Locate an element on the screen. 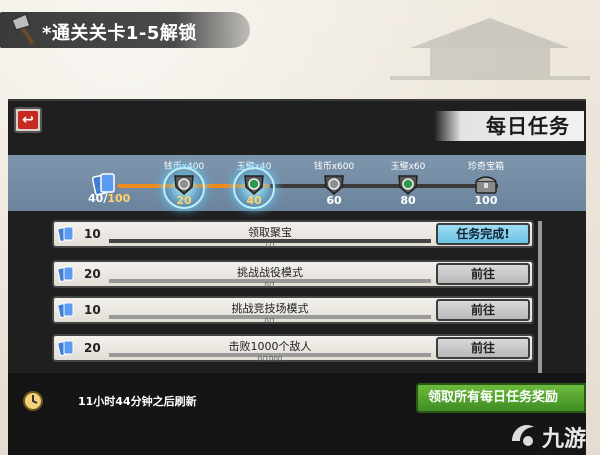 This screenshot has width=600, height=455. claim-all-rewards-button: 领取所有每日任务奖励 is located at coordinates (501, 398).